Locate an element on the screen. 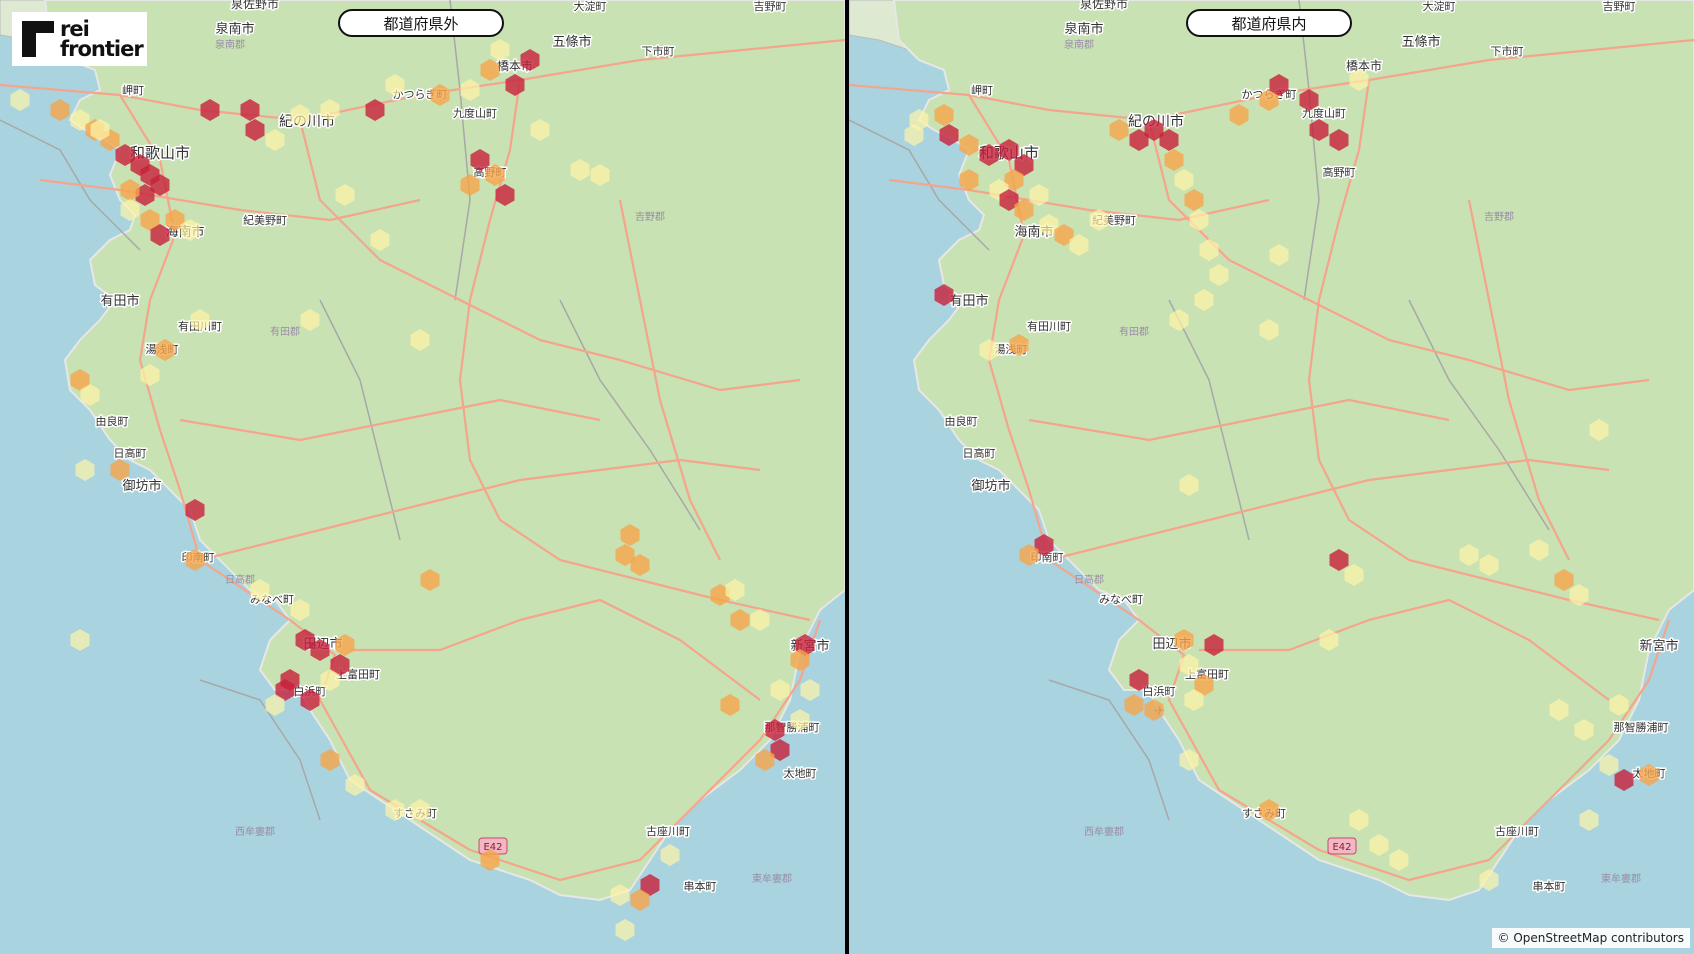  map-title: 都道府県外 is located at coordinates (421, 23).